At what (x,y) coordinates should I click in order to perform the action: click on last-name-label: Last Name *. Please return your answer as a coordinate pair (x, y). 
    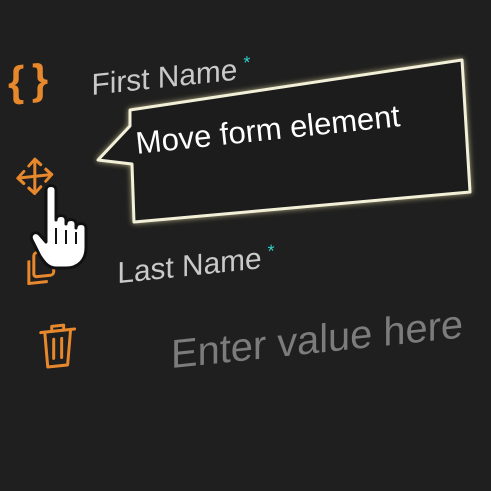
    Looking at the image, I should click on (195, 266).